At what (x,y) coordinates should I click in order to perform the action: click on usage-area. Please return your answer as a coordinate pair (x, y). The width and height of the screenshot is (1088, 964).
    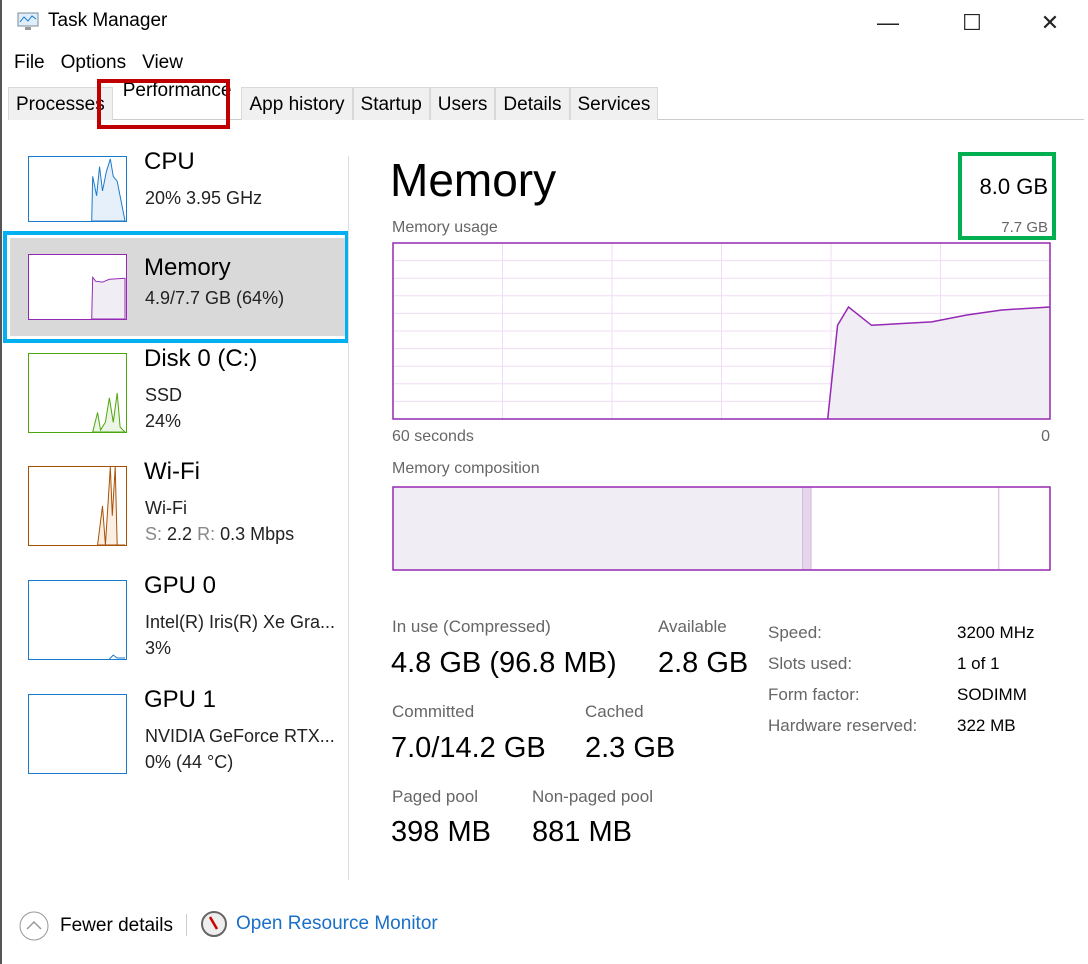
    Looking at the image, I should click on (938, 363).